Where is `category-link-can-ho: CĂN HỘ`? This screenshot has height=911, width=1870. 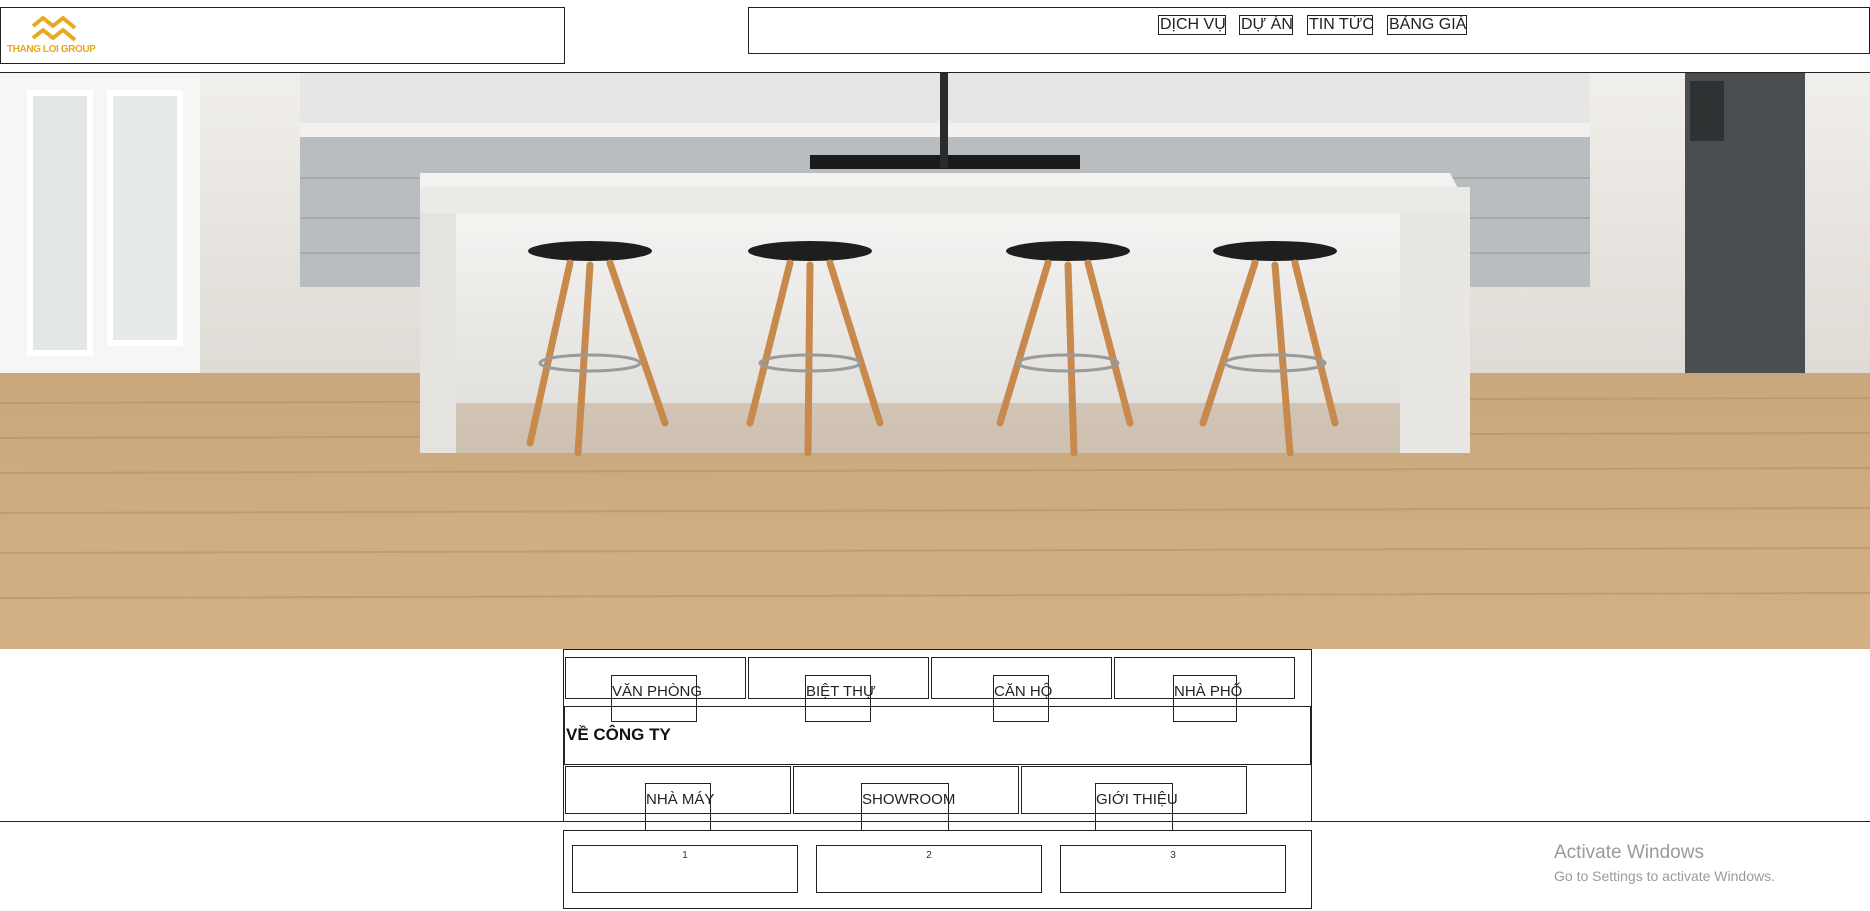 category-link-can-ho: CĂN HỘ is located at coordinates (1022, 698).